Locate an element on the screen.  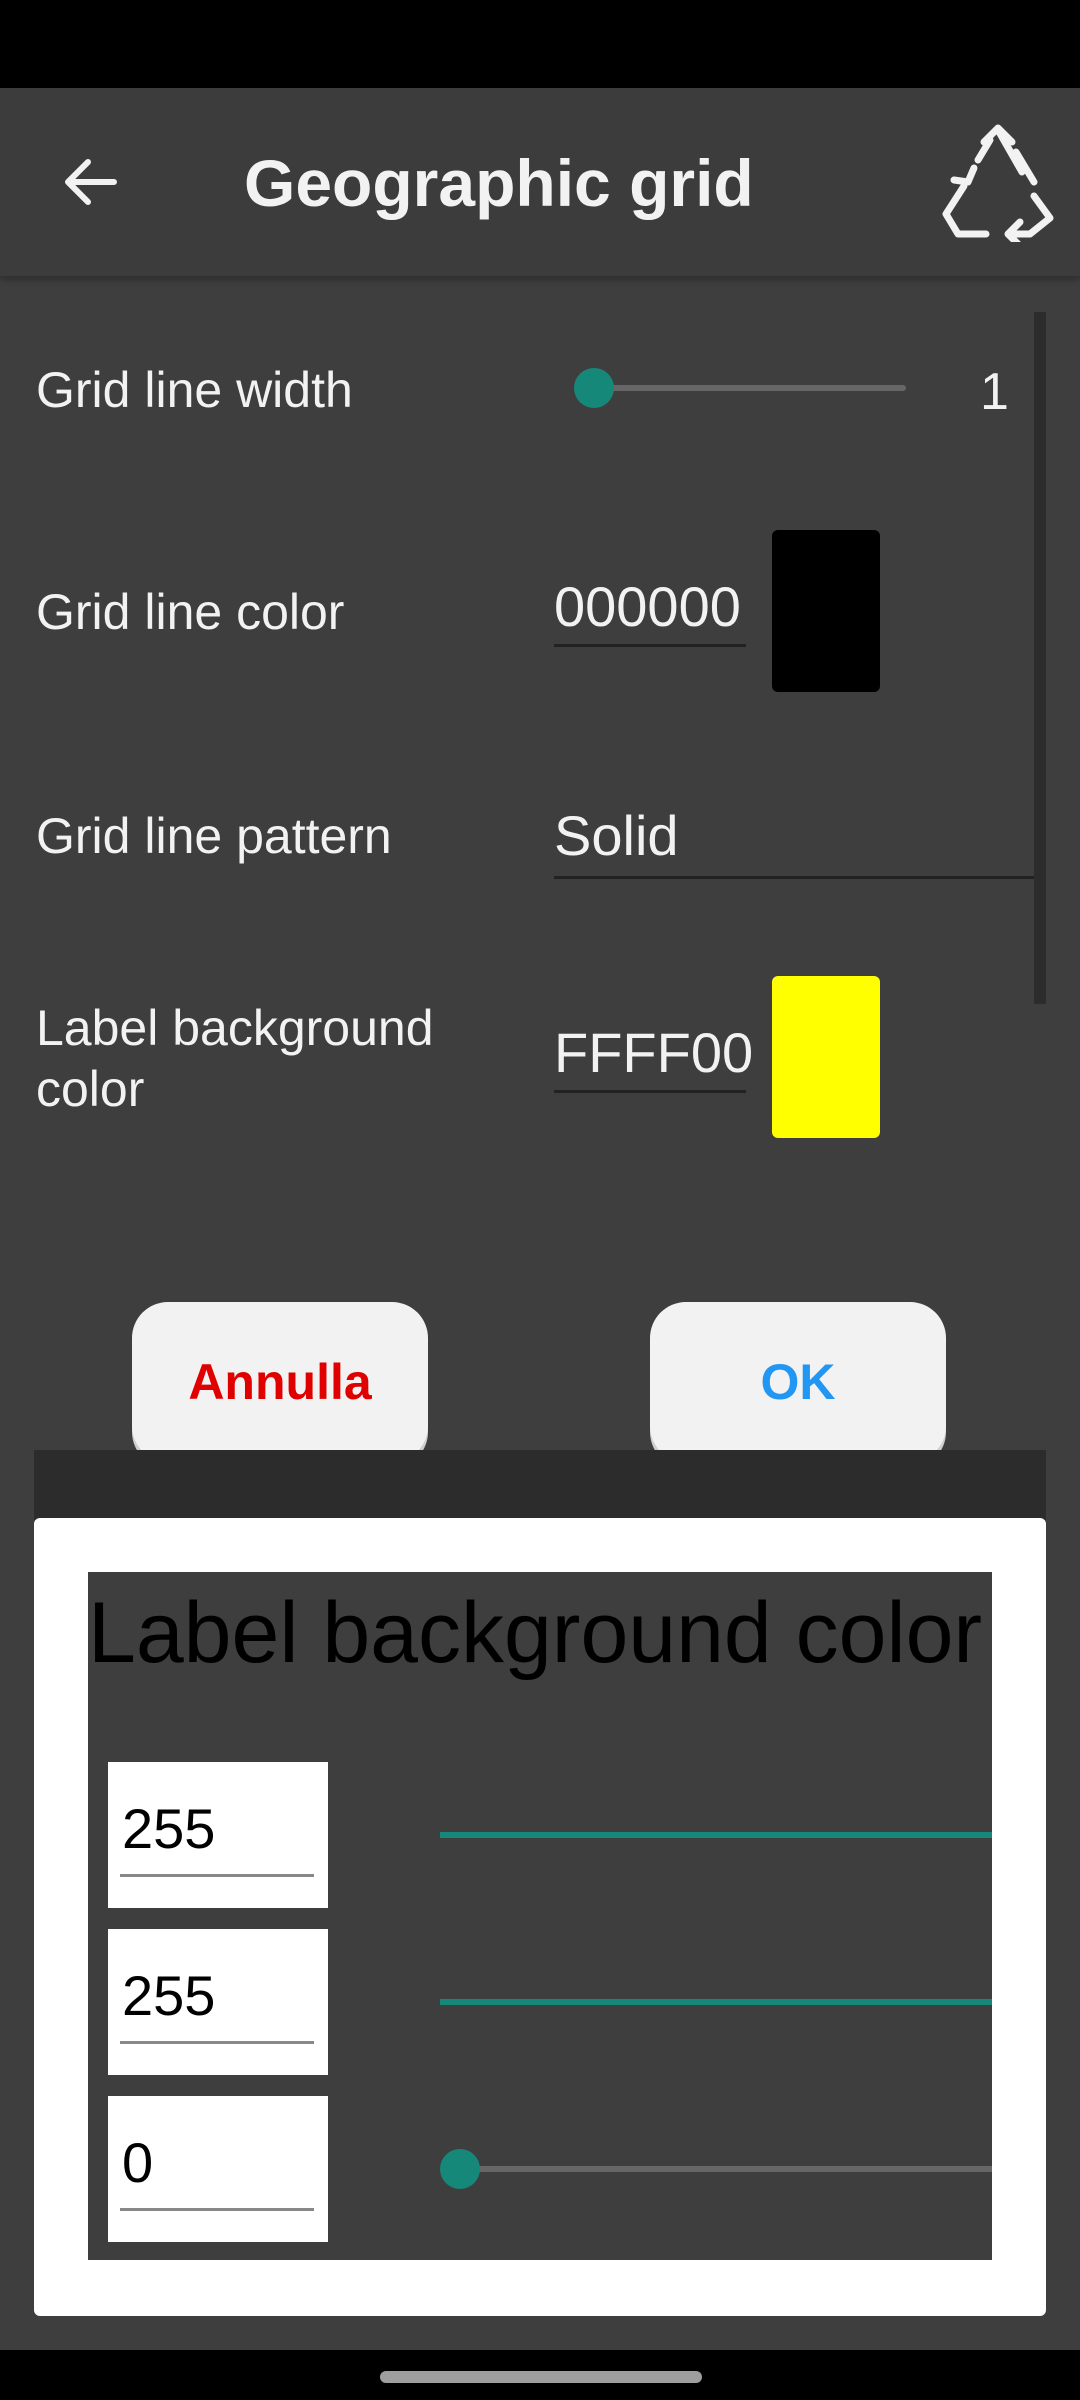
blue-input-underline is located at coordinates (217, 2209).